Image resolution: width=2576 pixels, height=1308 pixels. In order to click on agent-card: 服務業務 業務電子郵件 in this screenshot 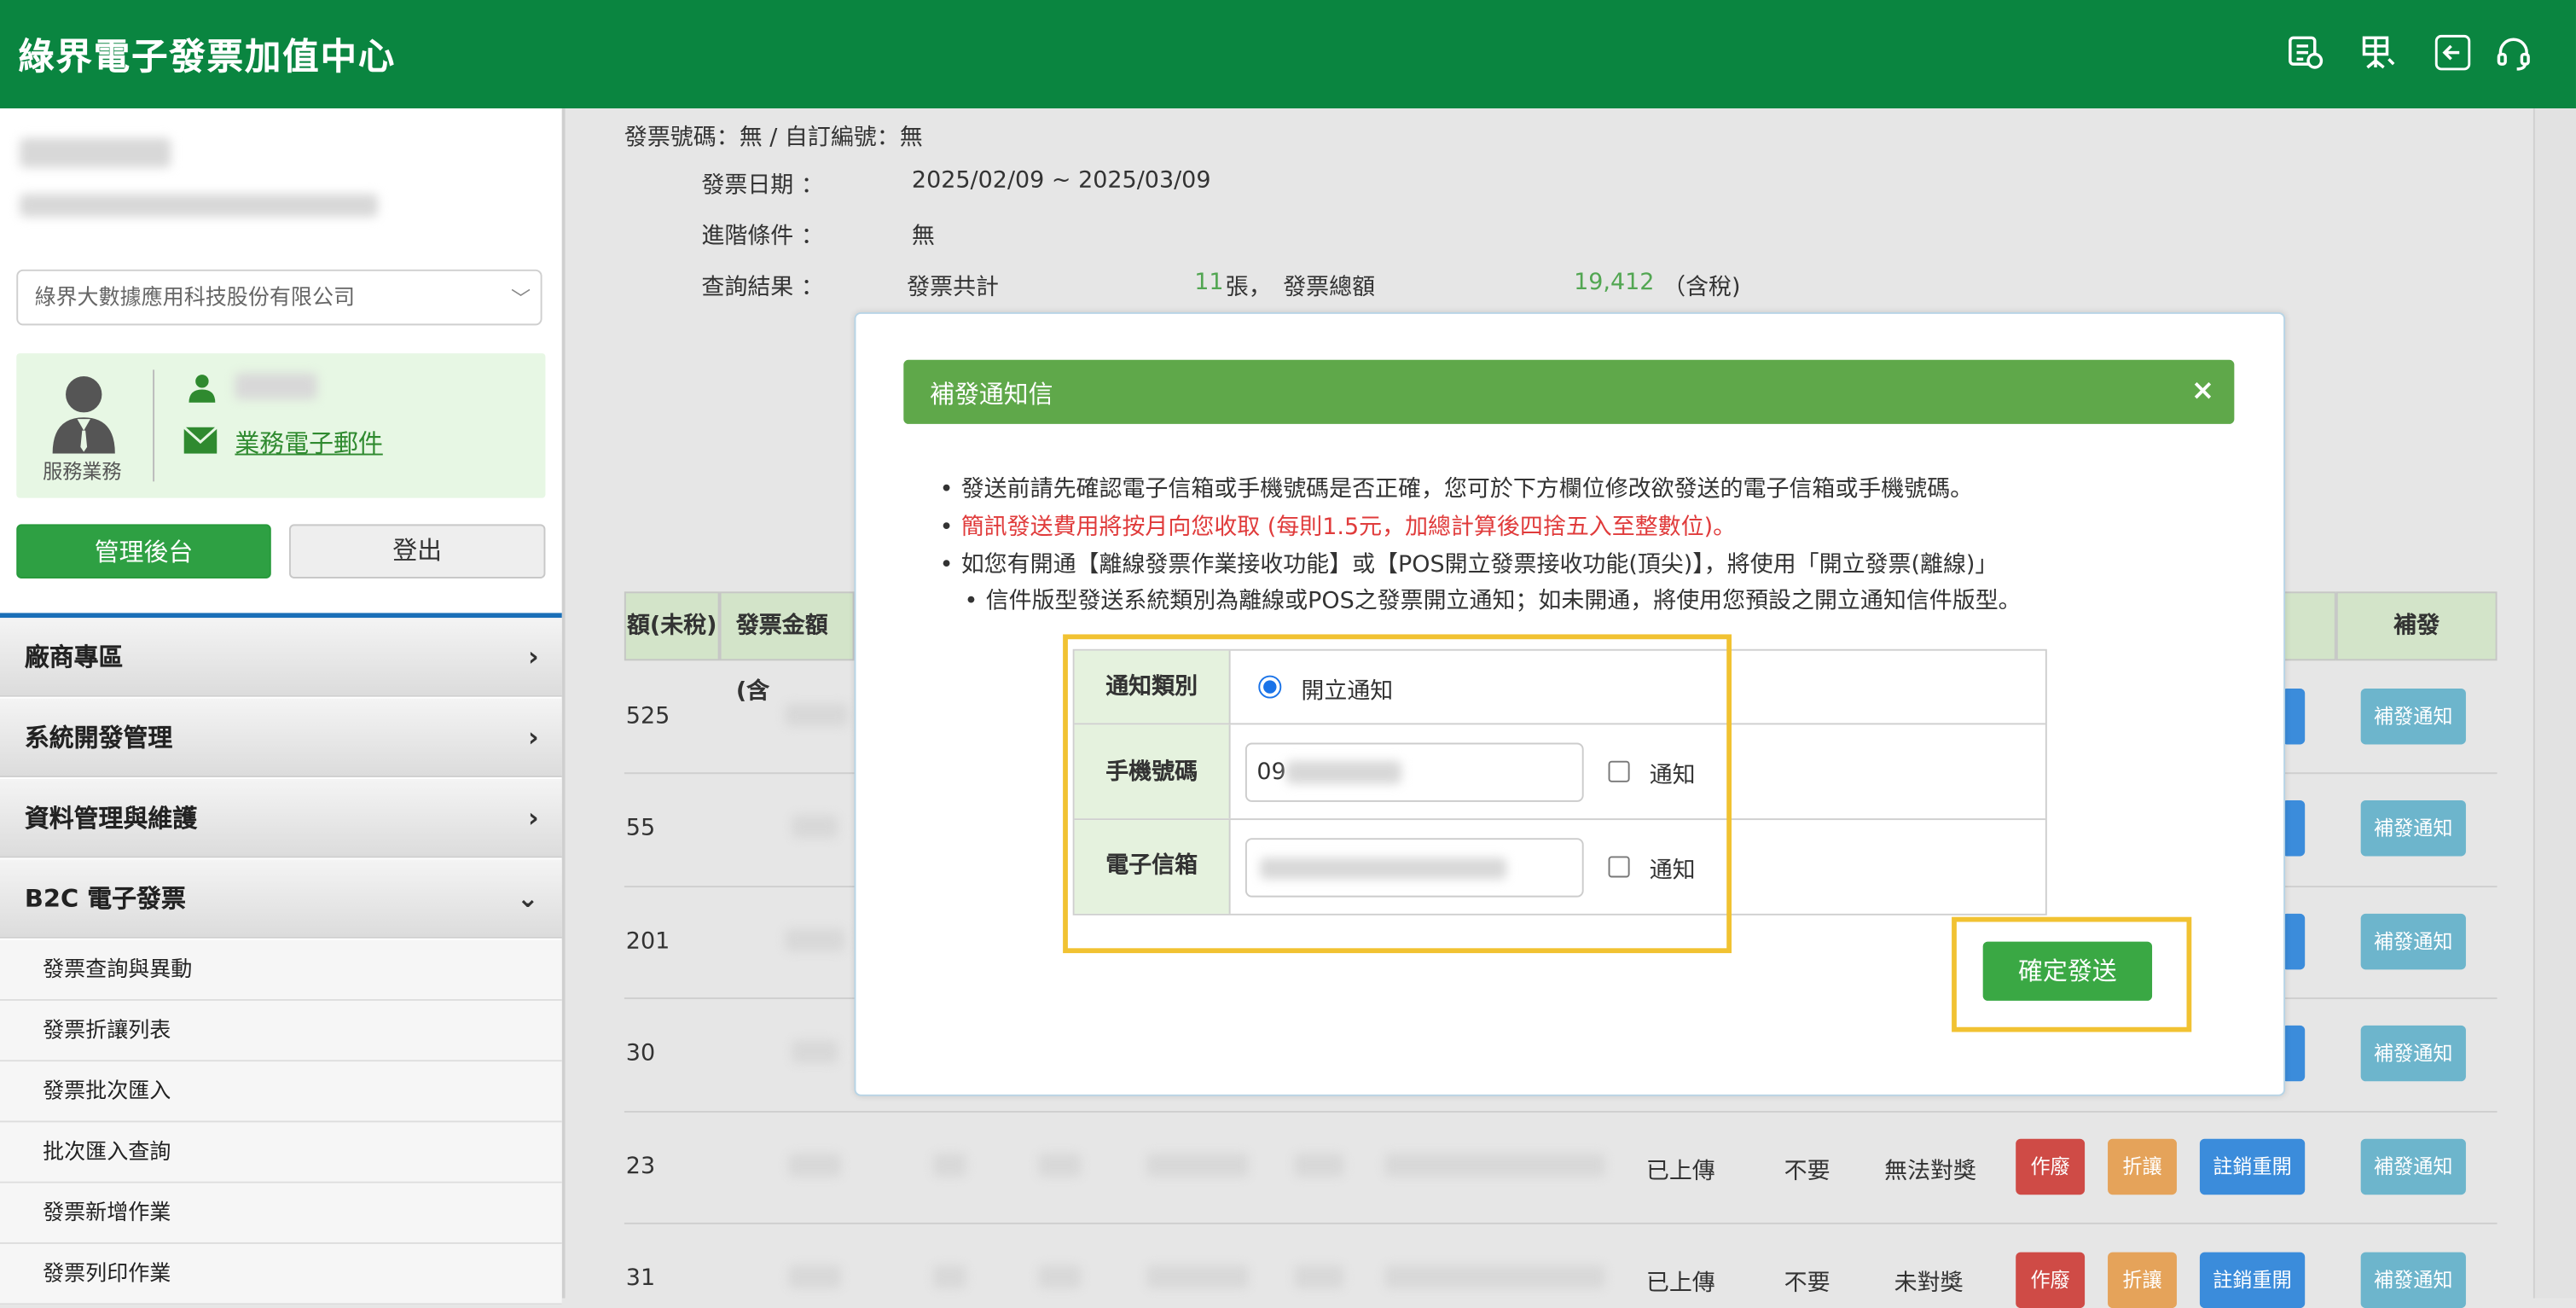, I will do `click(281, 425)`.